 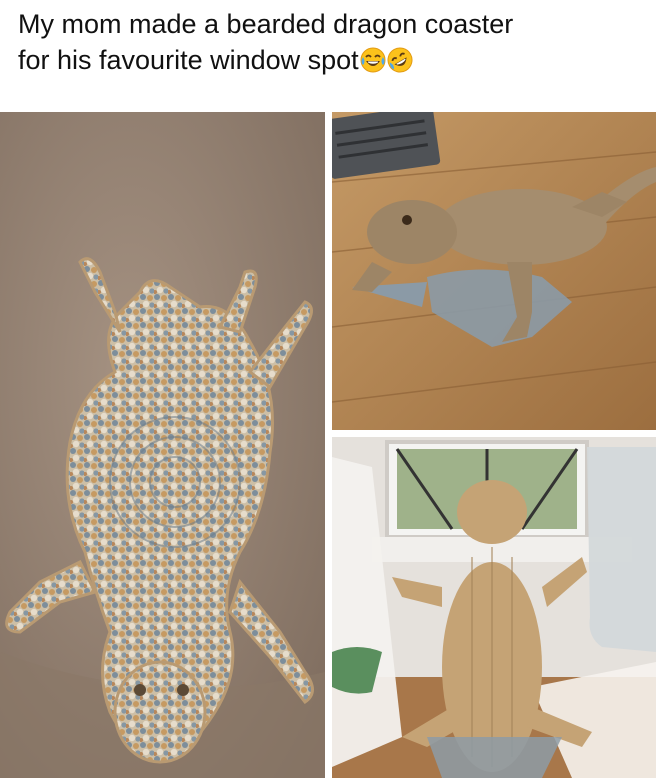 What do you see at coordinates (373, 60) in the screenshot?
I see `tears-of-joy-emoji-icon` at bounding box center [373, 60].